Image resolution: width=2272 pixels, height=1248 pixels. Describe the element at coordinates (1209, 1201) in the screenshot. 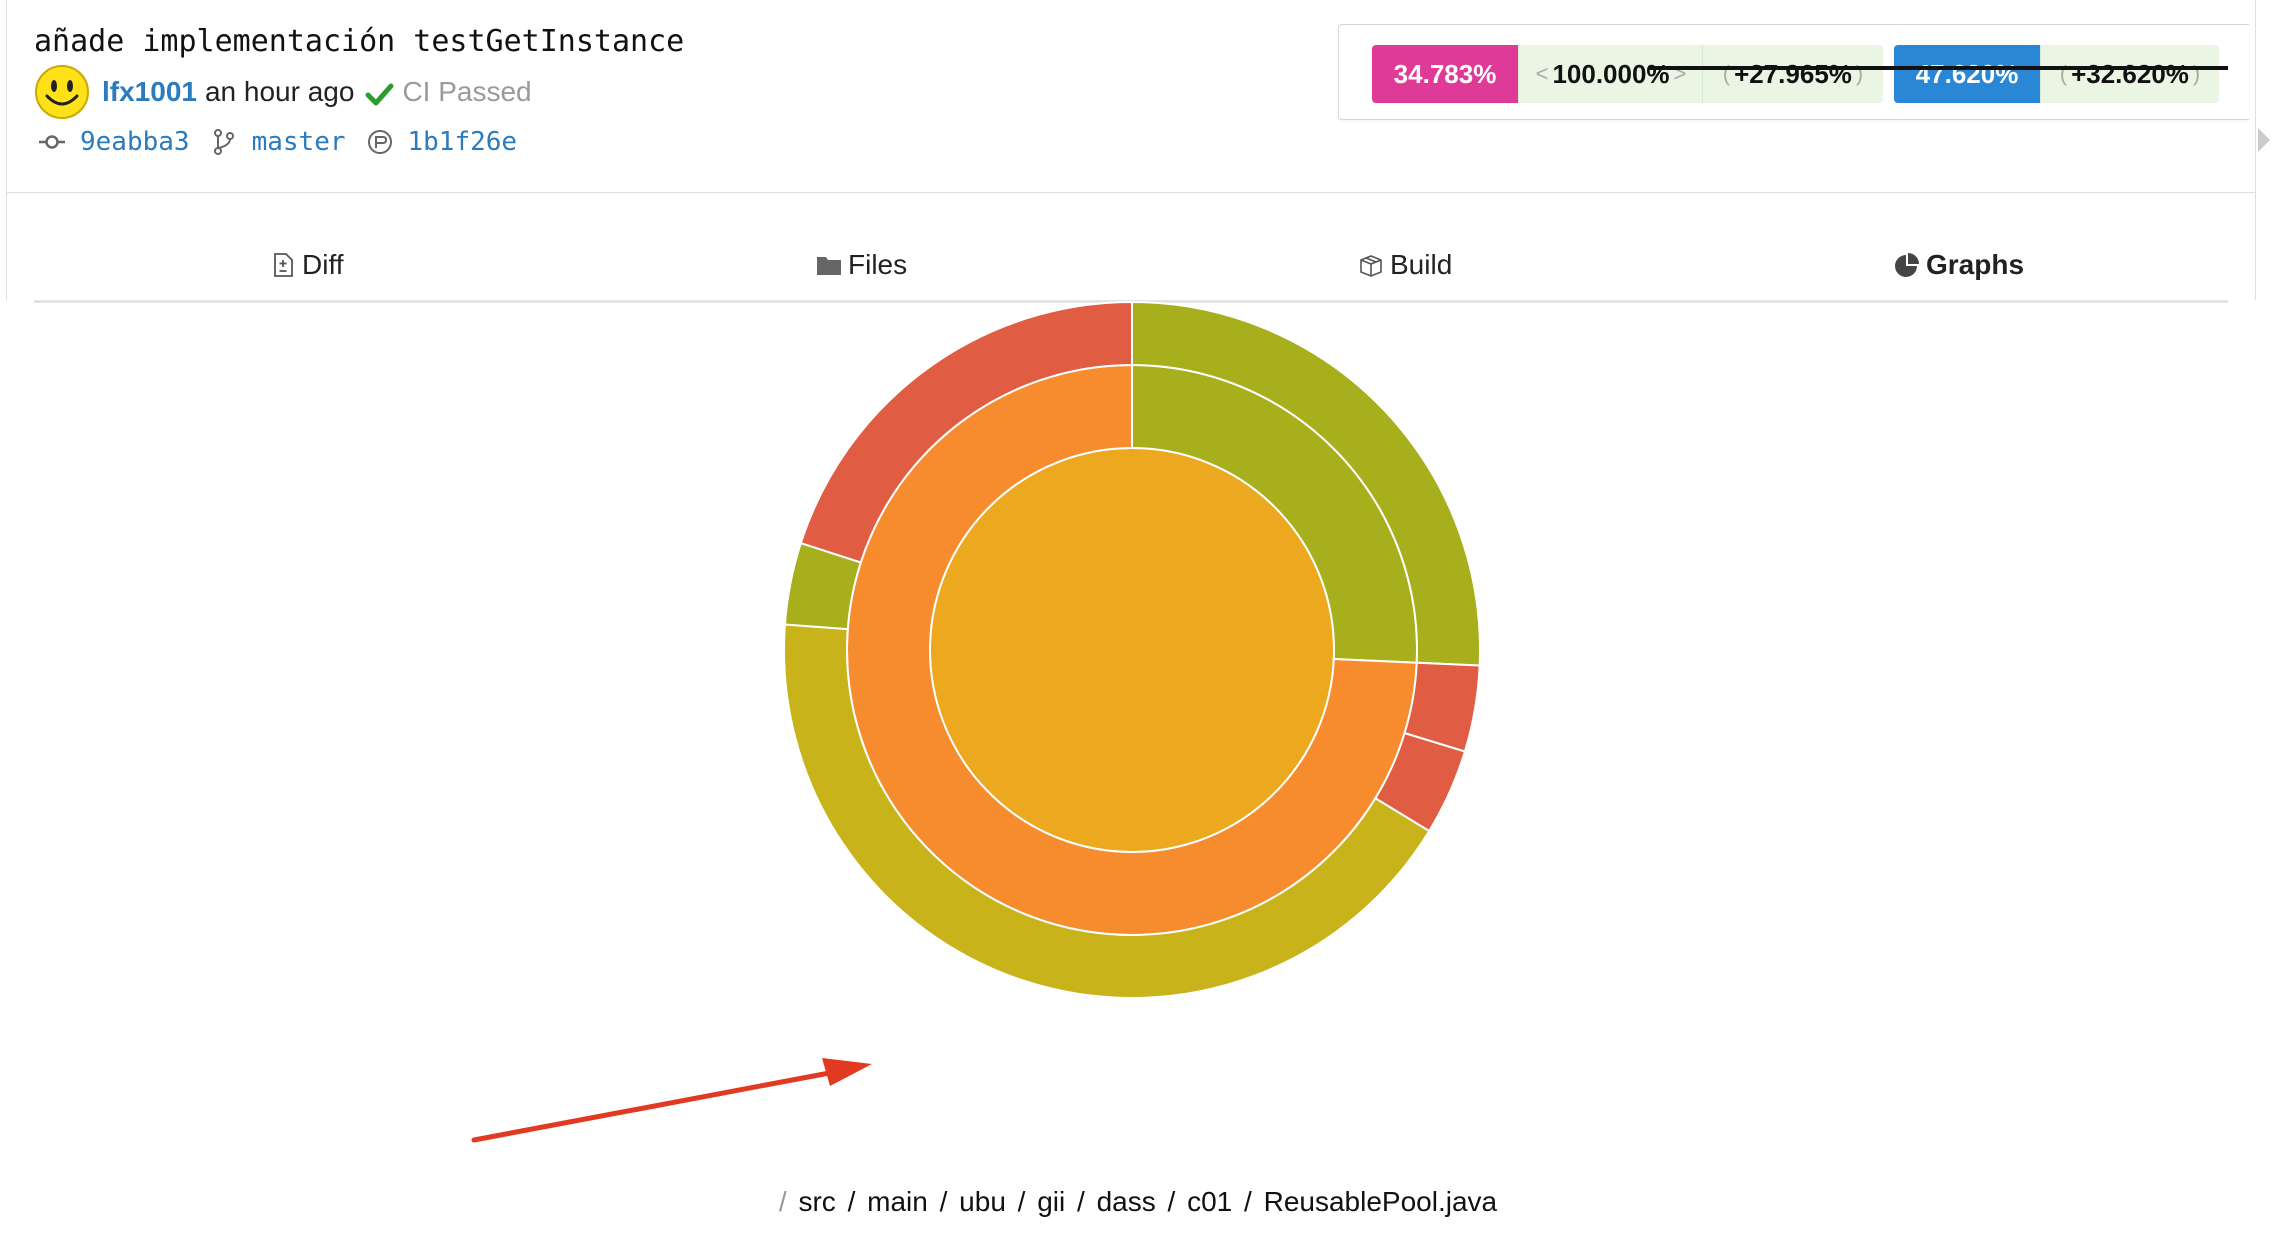

I see `breadcrumb-item: c01` at that location.